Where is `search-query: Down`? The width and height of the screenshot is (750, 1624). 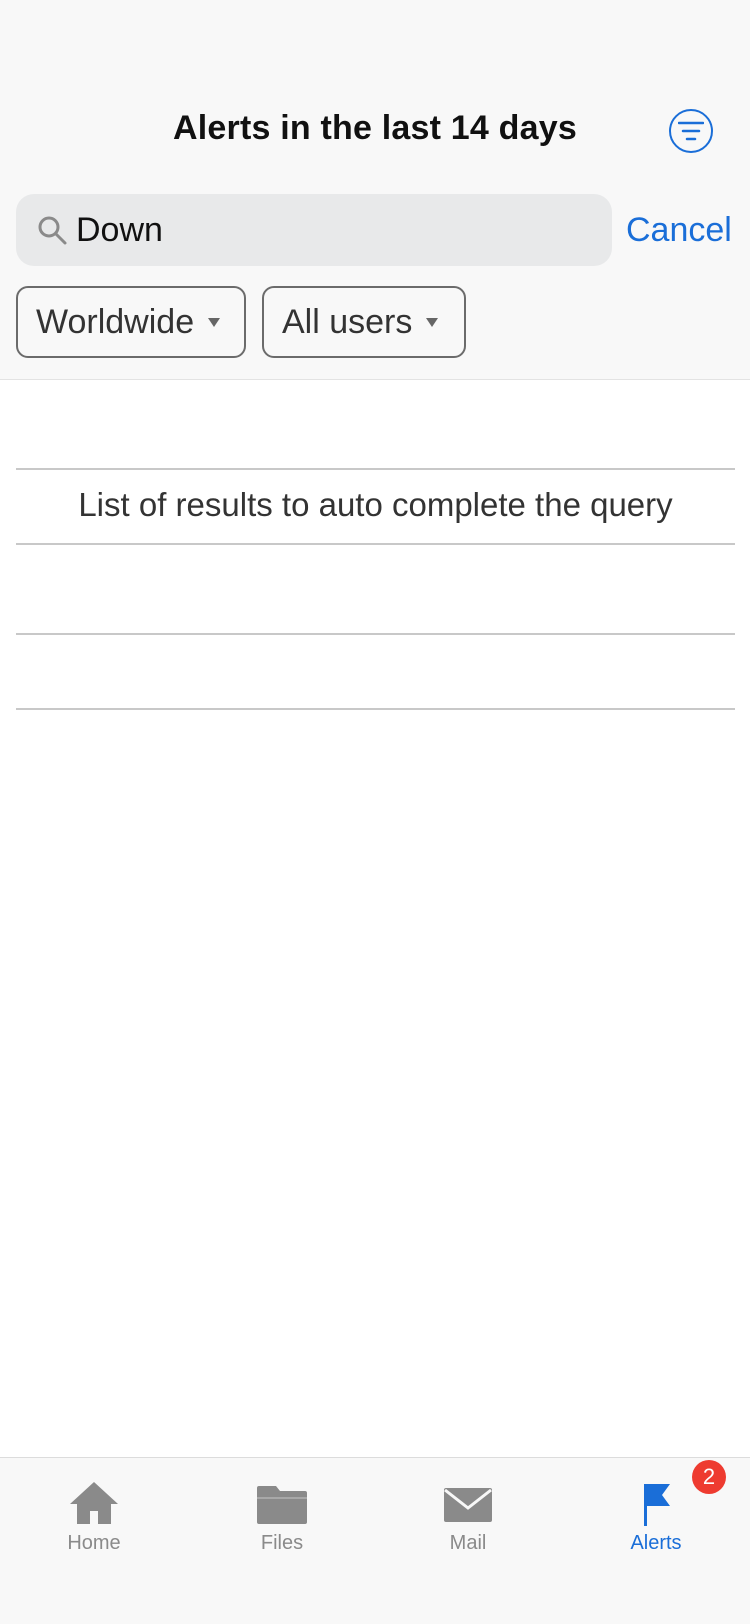 search-query: Down is located at coordinates (119, 230).